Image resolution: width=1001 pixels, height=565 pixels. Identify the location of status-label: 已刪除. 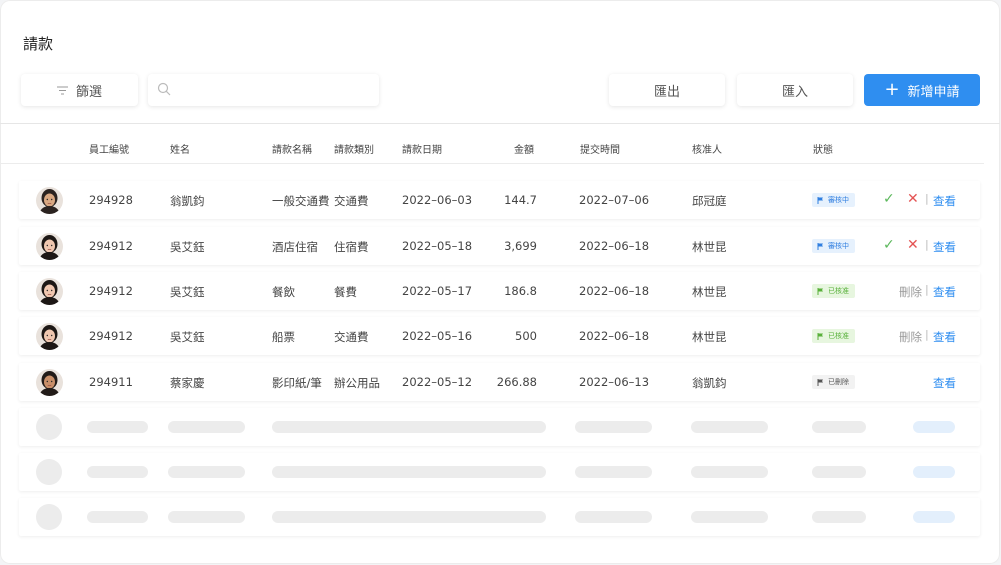
(838, 382).